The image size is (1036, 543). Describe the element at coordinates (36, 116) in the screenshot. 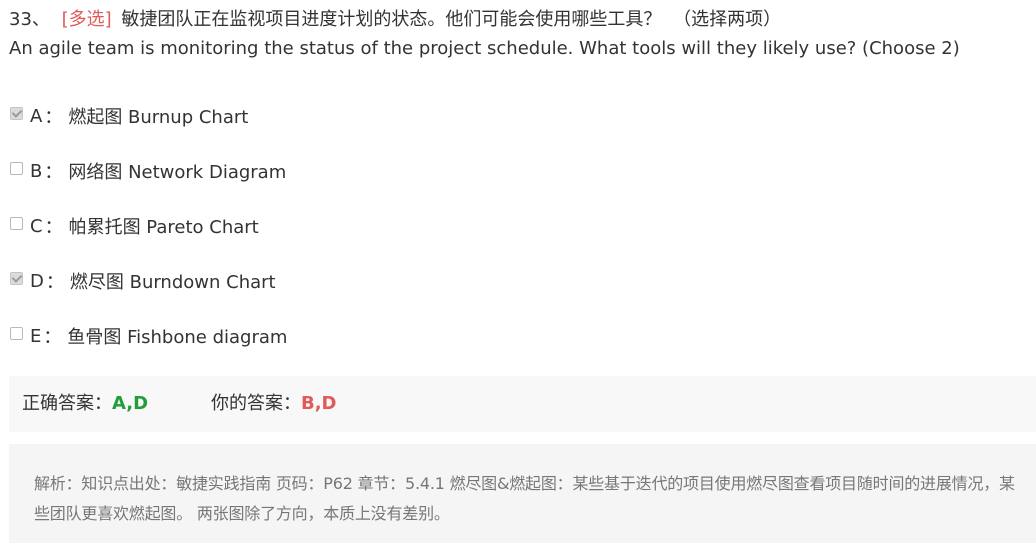

I see `option-a-letter: A` at that location.